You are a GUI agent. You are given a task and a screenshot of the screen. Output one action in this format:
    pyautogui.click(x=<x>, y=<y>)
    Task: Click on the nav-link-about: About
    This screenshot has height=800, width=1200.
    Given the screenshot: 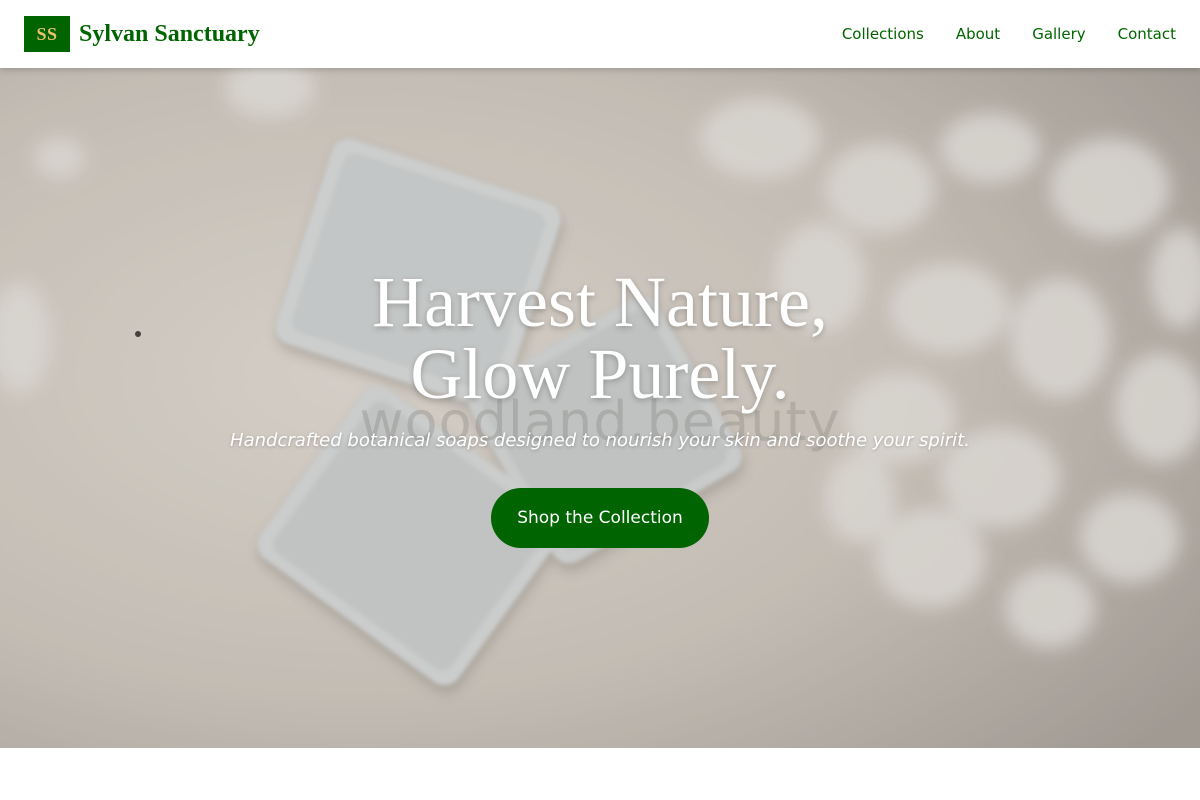 What is the action you would take?
    pyautogui.click(x=978, y=34)
    